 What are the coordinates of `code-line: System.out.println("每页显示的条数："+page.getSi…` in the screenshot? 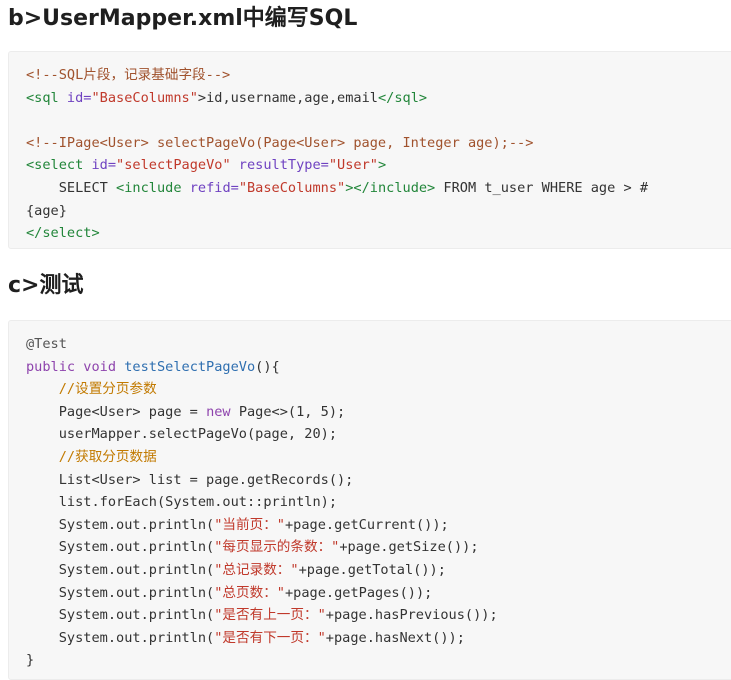 It's located at (378, 547).